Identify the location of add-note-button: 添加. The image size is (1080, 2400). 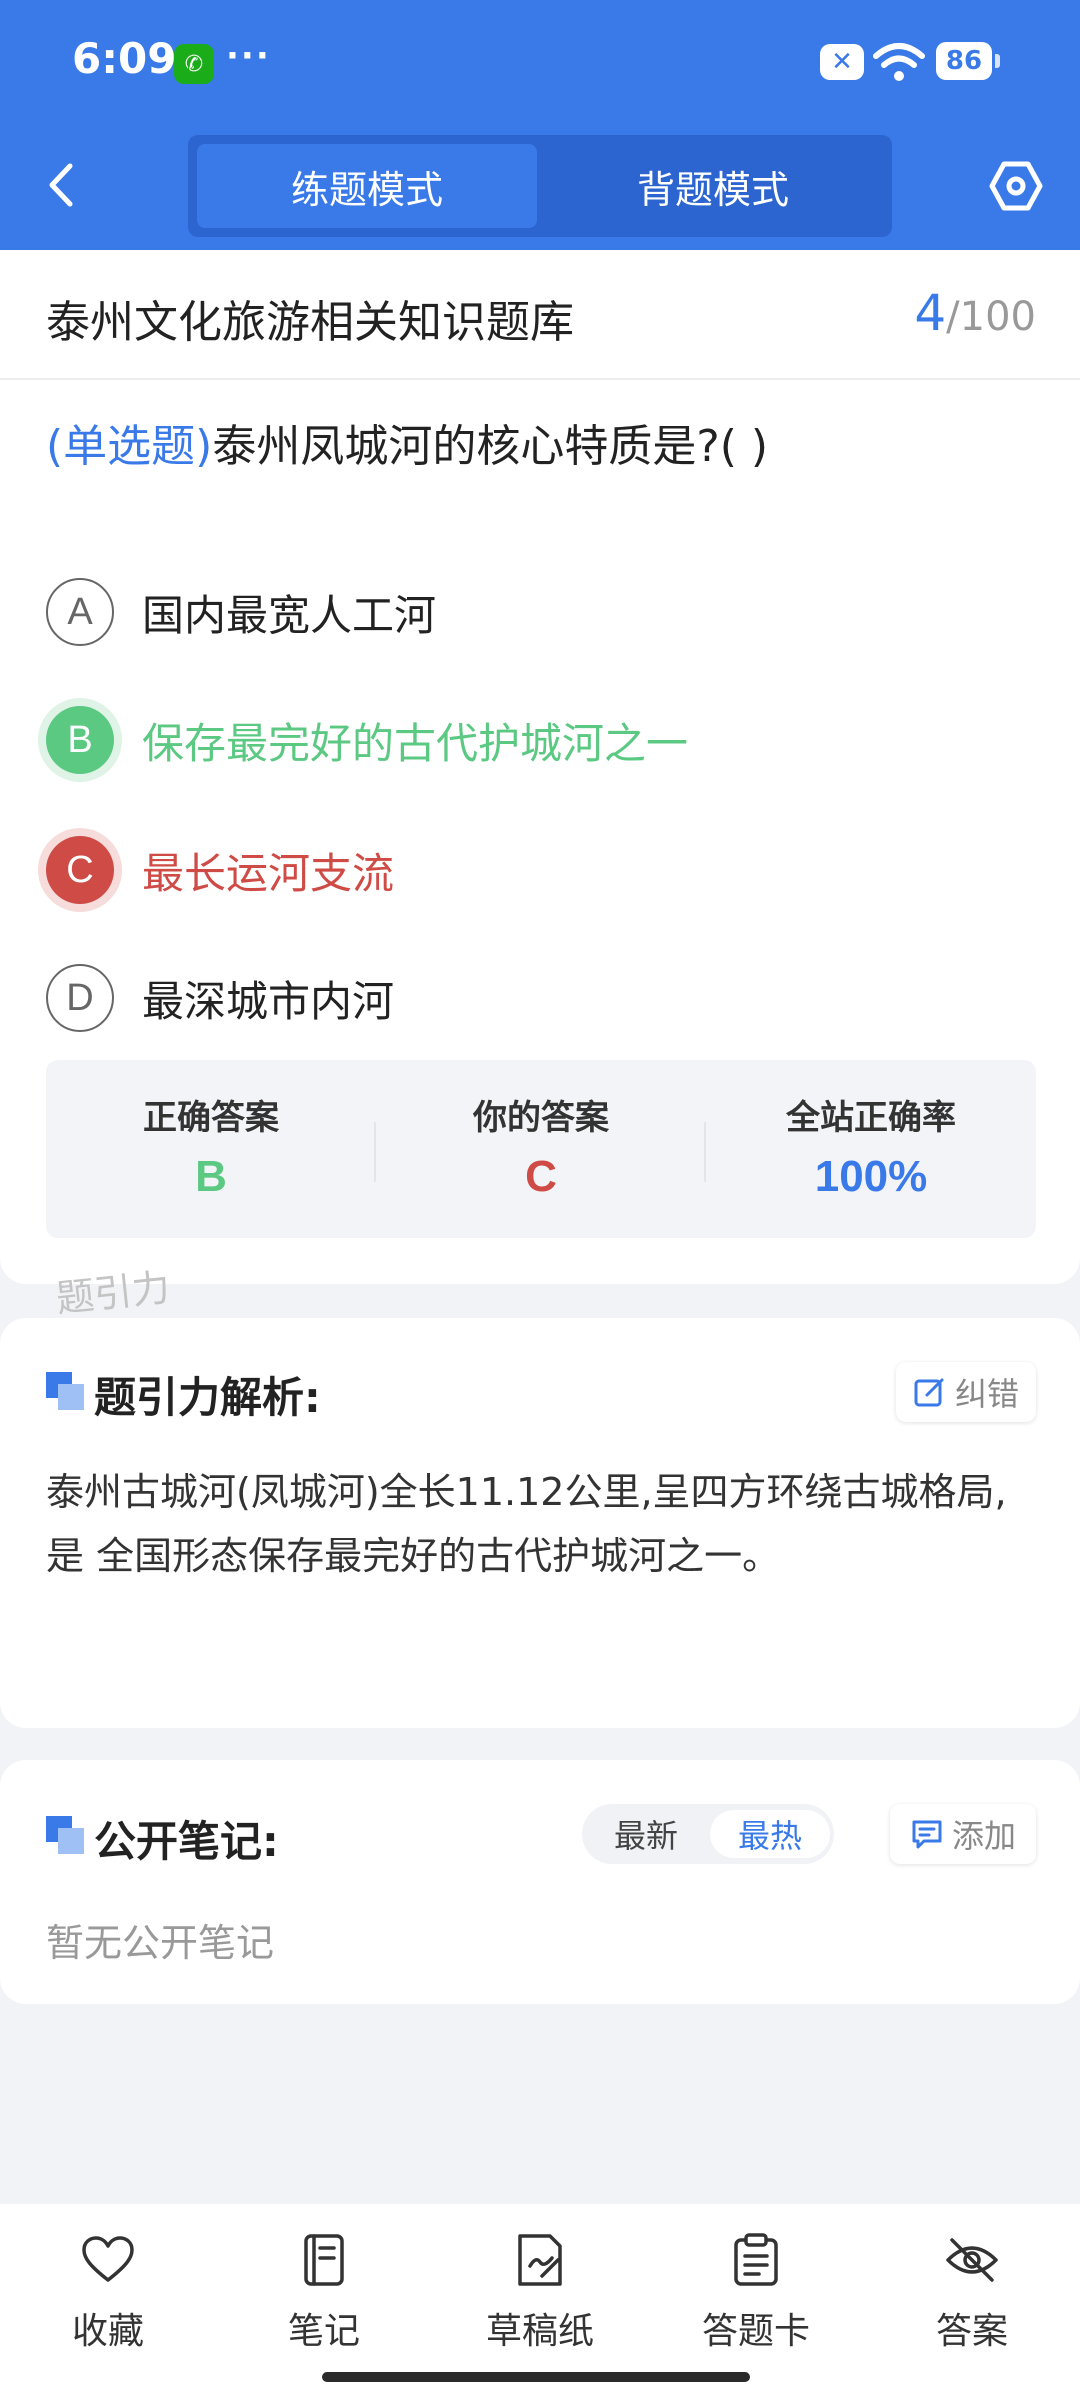
(963, 1834).